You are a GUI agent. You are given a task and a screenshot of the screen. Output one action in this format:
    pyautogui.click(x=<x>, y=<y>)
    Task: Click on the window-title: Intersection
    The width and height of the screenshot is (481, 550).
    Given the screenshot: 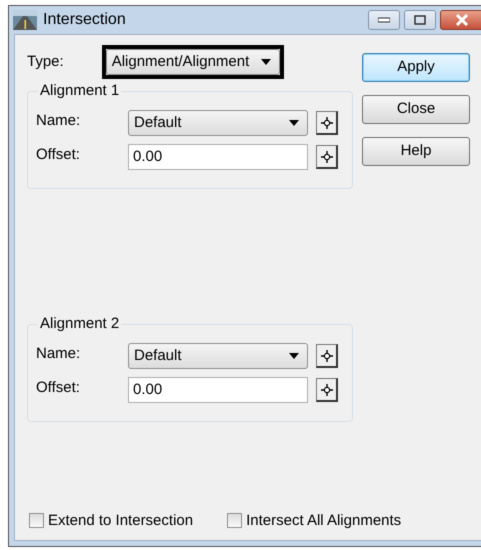 What is the action you would take?
    pyautogui.click(x=84, y=20)
    